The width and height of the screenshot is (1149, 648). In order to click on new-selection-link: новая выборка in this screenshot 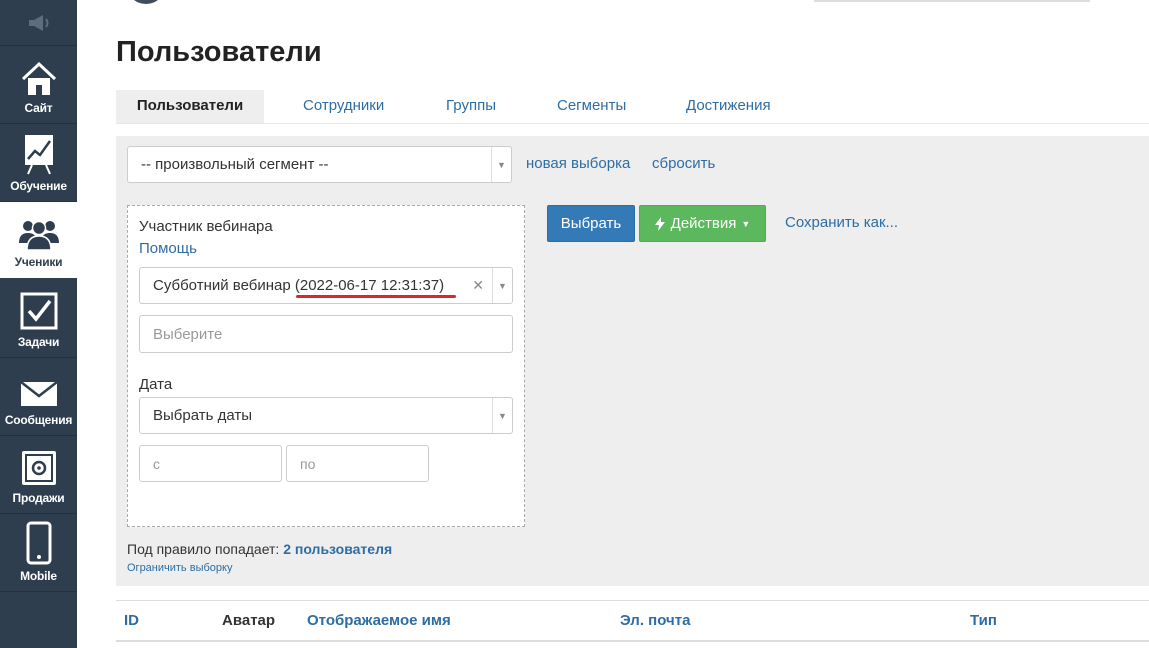, I will do `click(578, 163)`.